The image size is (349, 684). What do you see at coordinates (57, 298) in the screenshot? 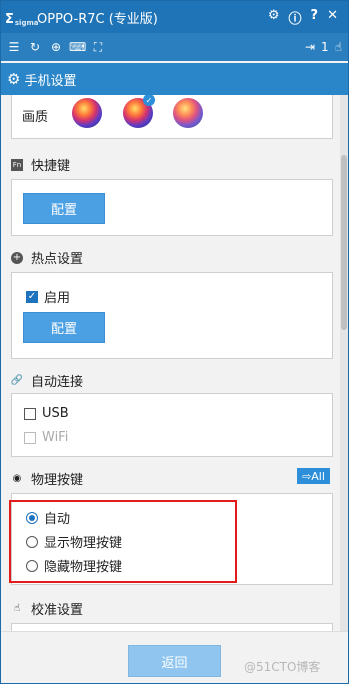
I see `hotspot-enable-label: 启用` at bounding box center [57, 298].